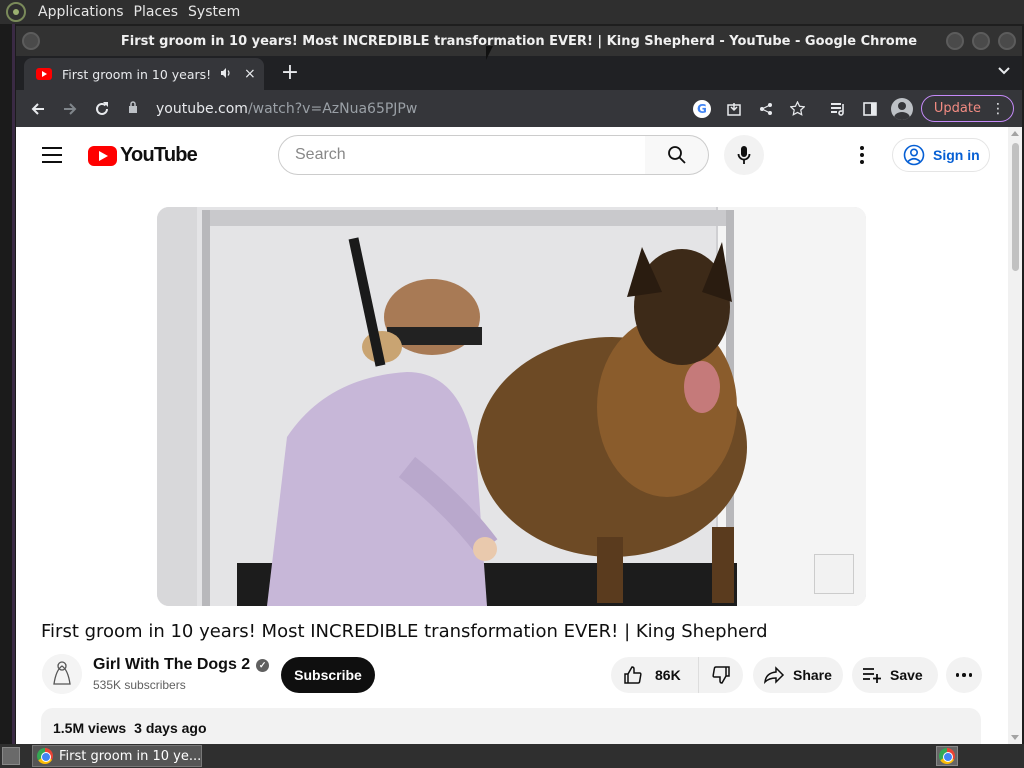 This screenshot has height=768, width=1024. I want to click on subscriber-count: 535K subscribers, so click(139, 685).